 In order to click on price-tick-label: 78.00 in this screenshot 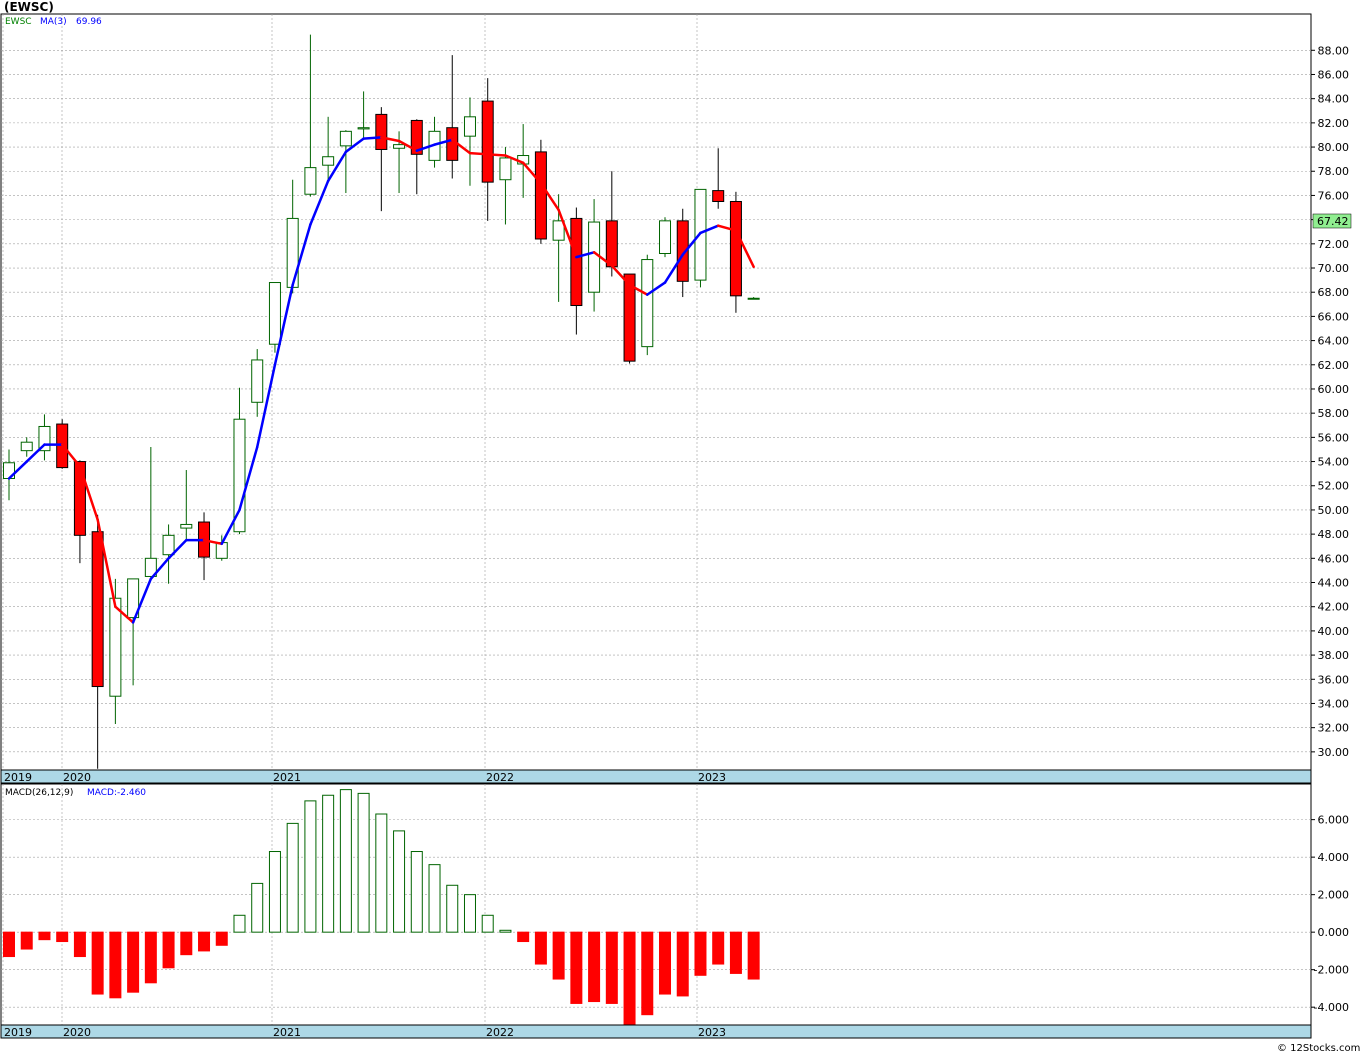, I will do `click(1334, 171)`.